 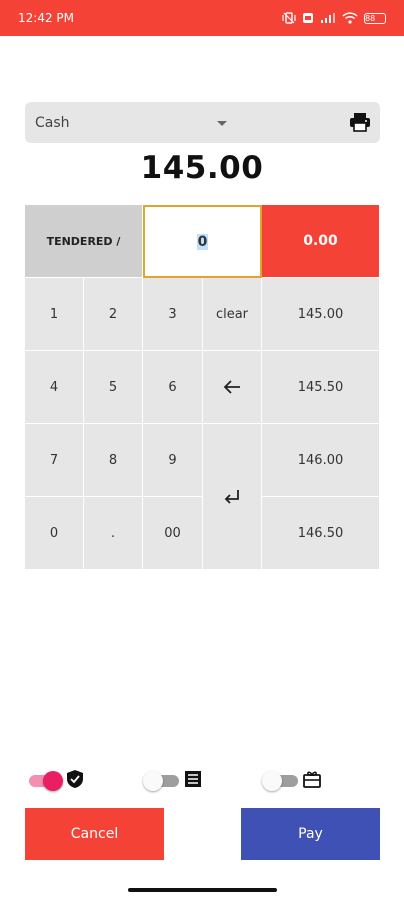 I want to click on enter-key, so click(x=232, y=497).